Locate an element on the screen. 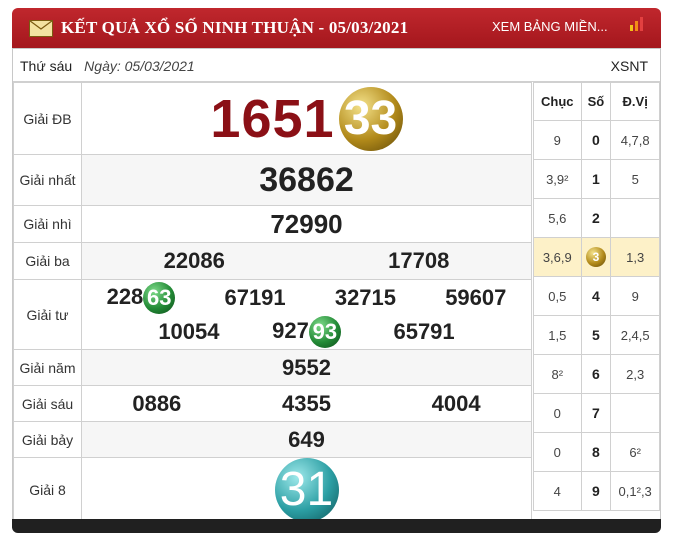 The width and height of the screenshot is (674, 536). loto-header-row: Chục Số Đ.Vị is located at coordinates (596, 101).